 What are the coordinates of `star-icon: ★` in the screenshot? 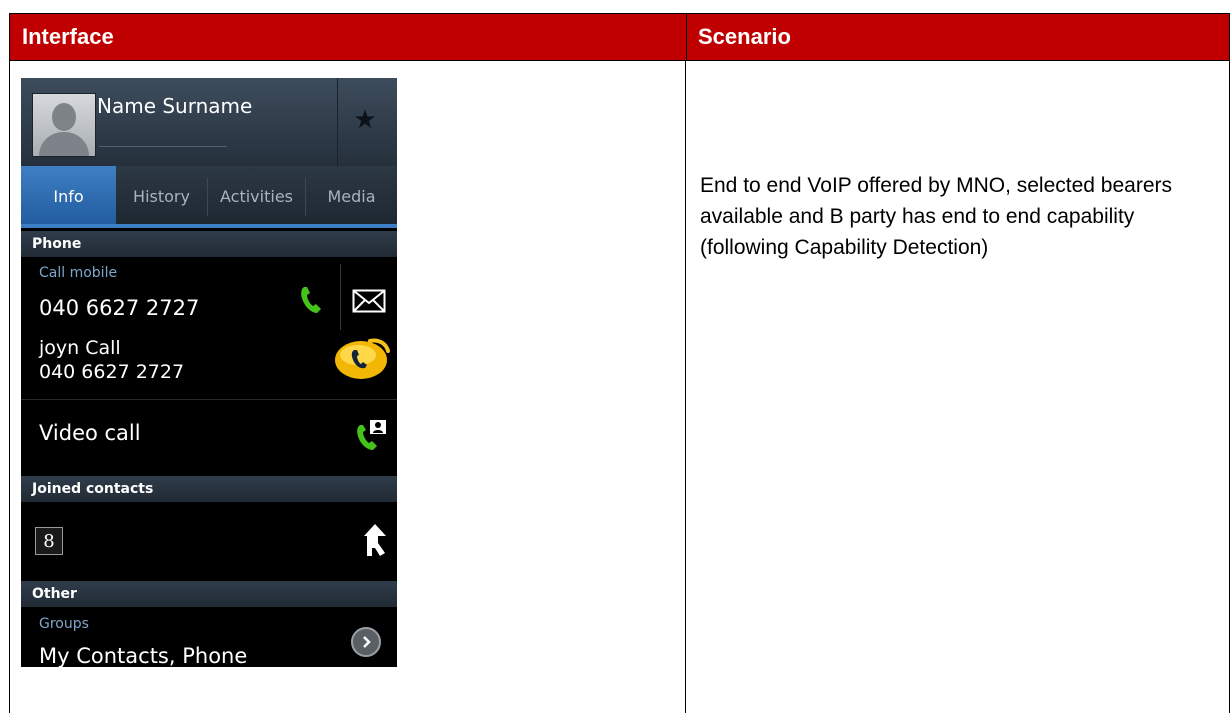 It's located at (365, 120).